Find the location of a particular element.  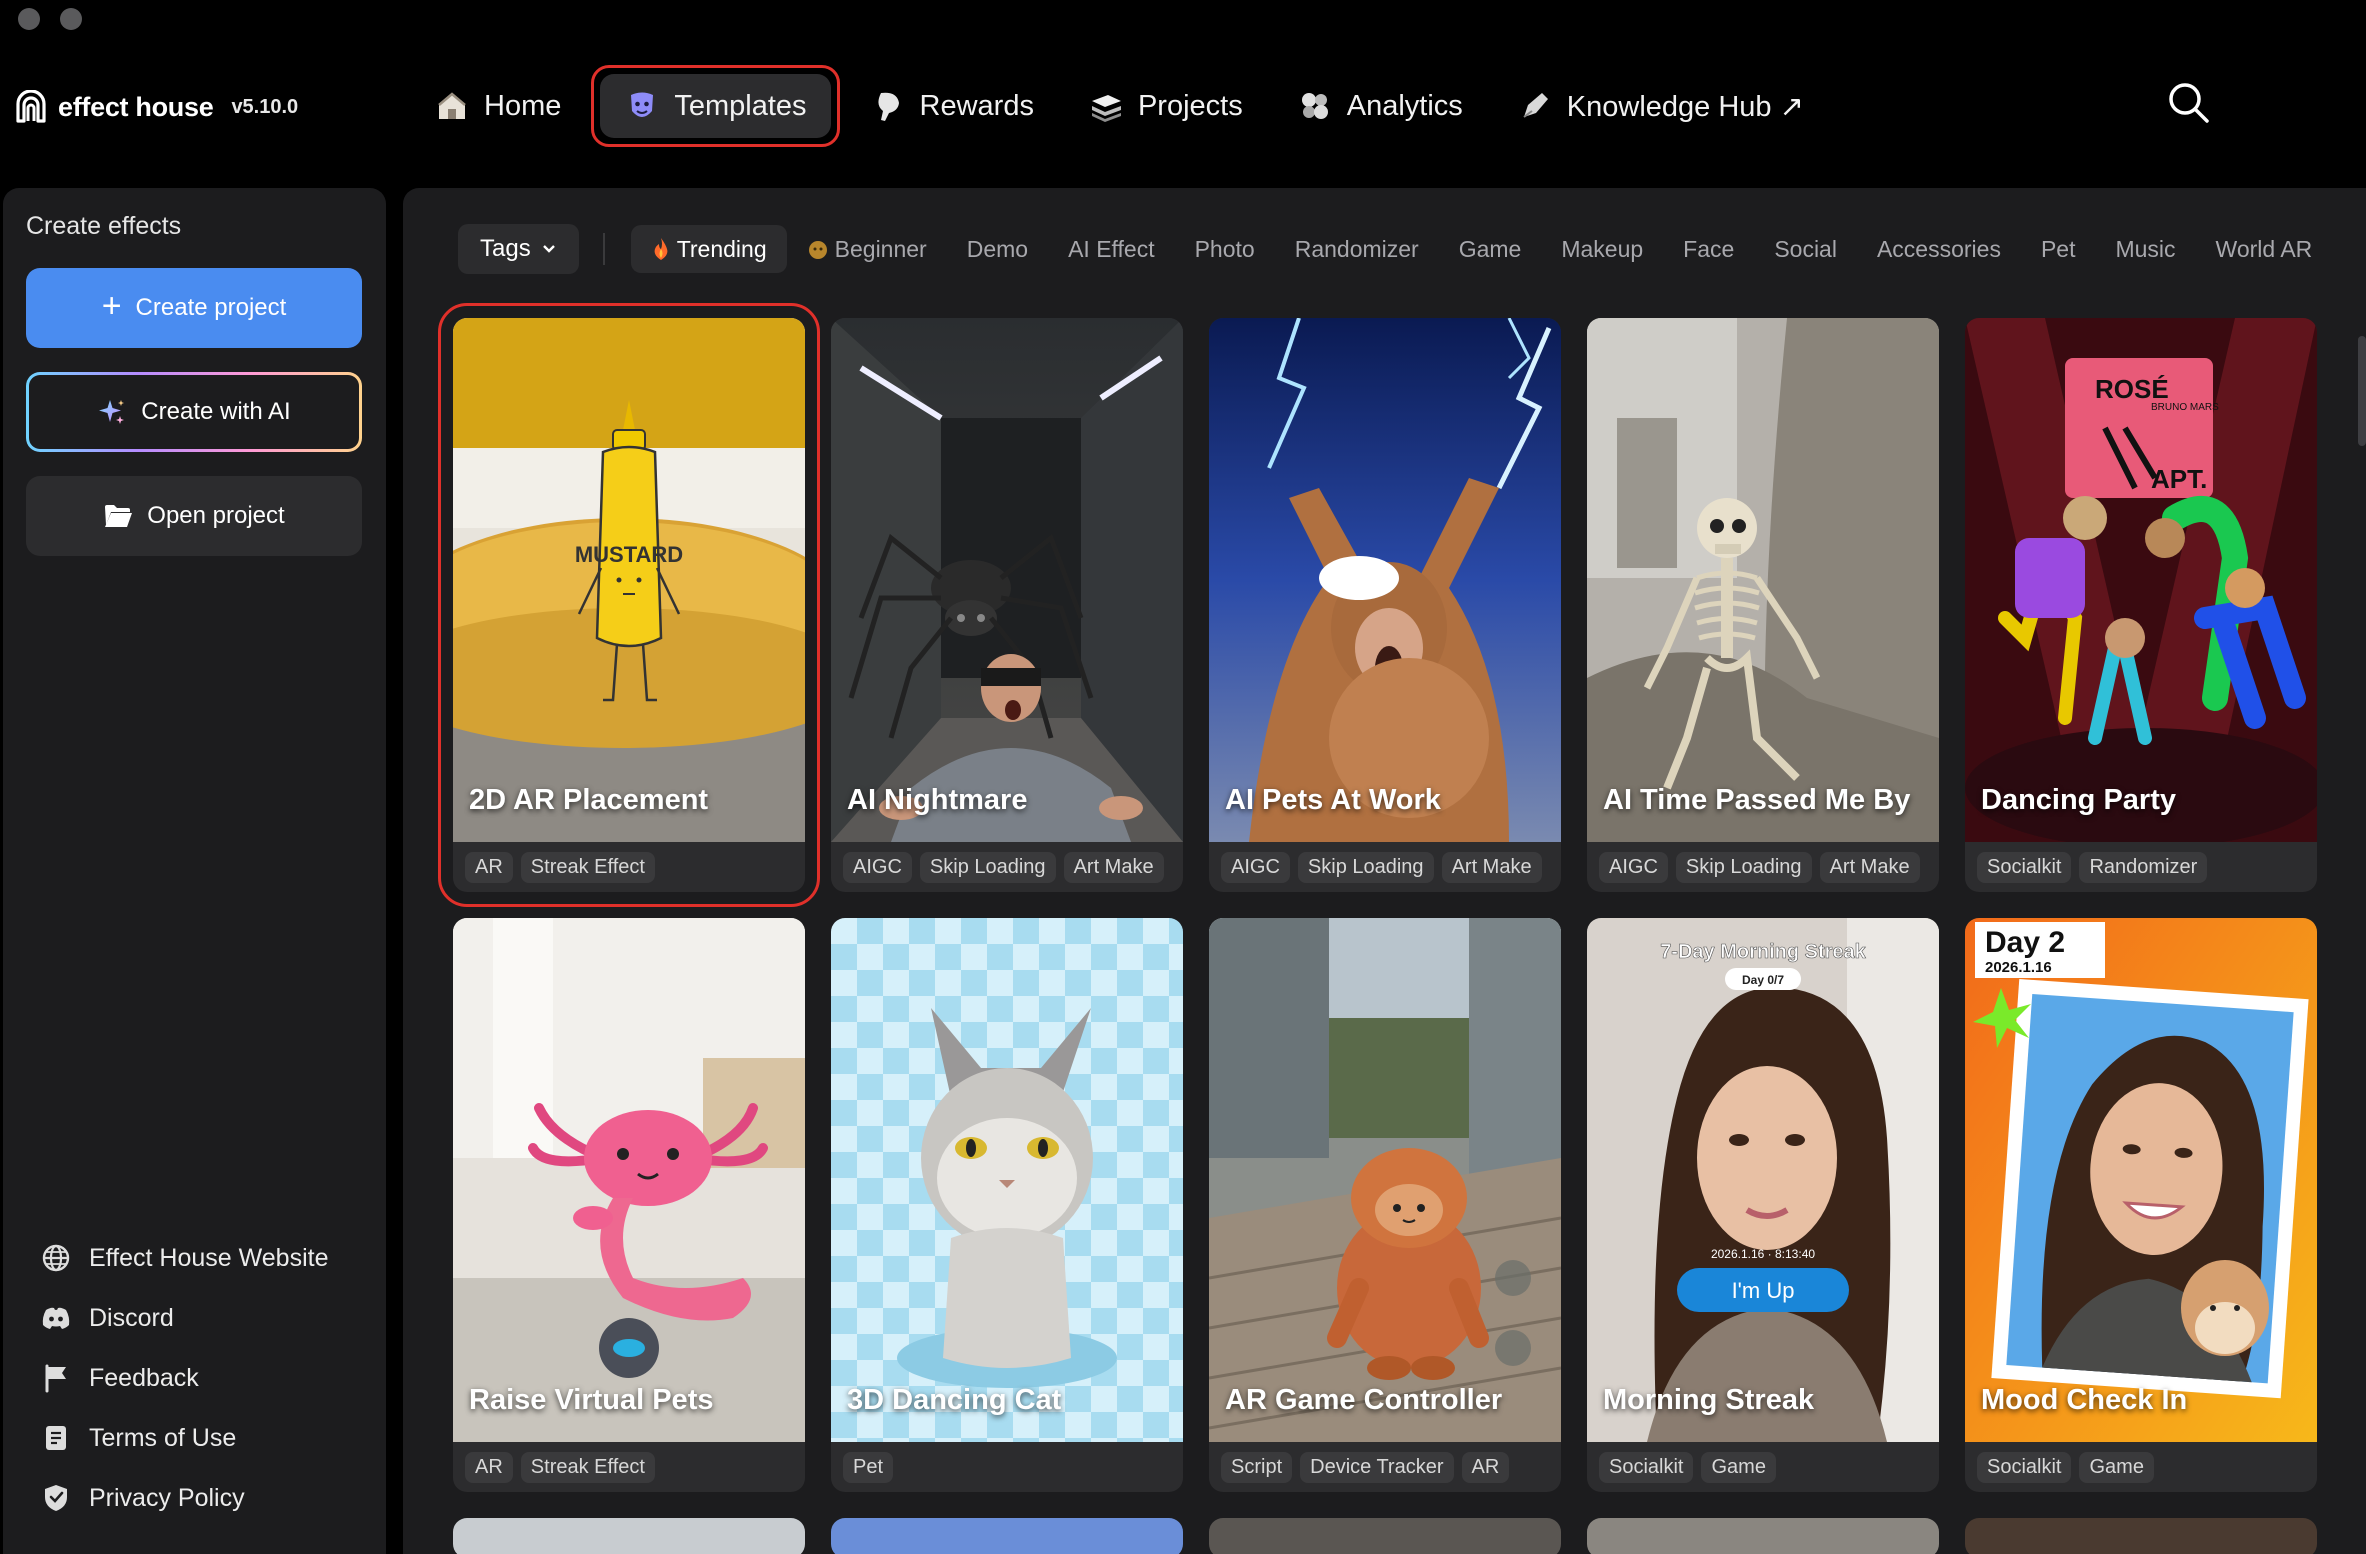

chip-trending: Trending is located at coordinates (708, 249).